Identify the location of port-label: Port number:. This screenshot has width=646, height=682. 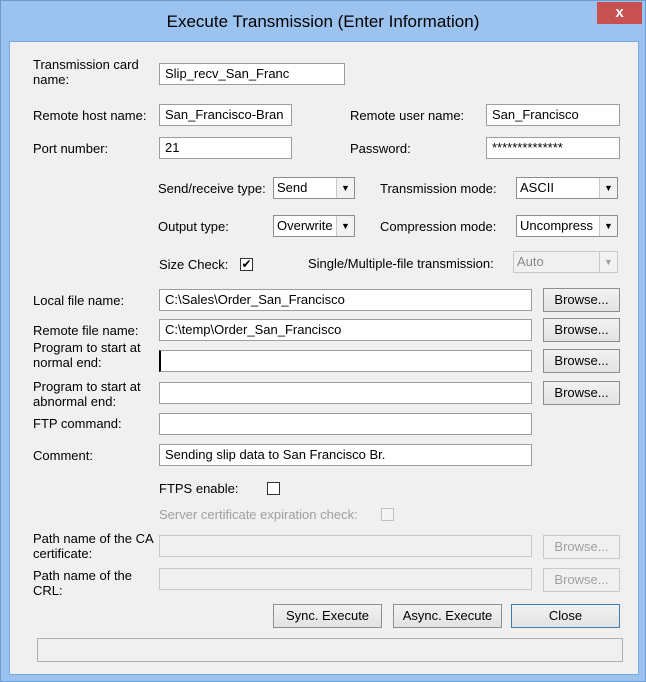
(71, 148).